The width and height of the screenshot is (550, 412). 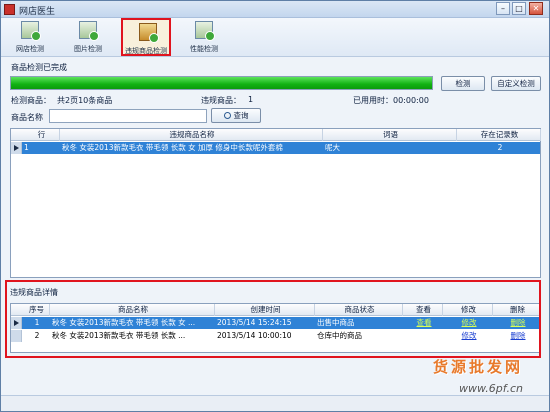 I want to click on column-header: 商品名称, so click(x=132, y=310).